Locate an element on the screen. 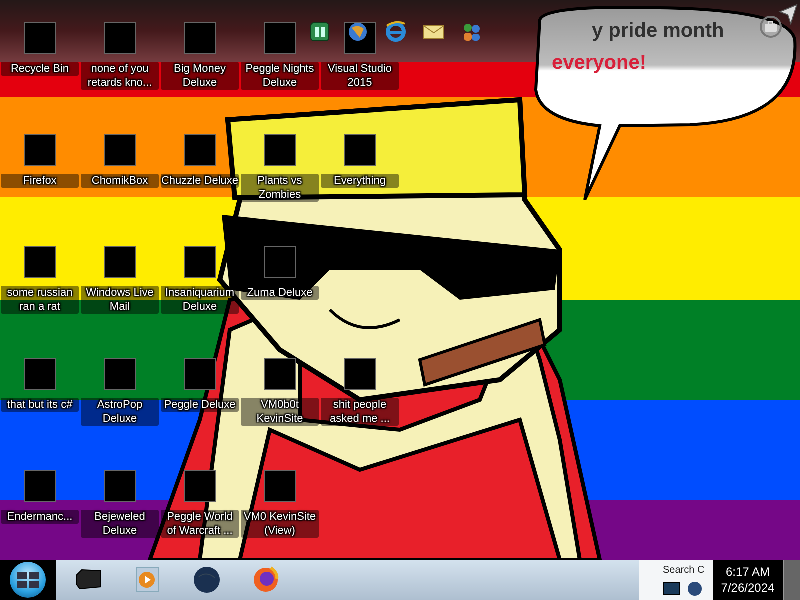 This screenshot has width=800, height=600. icon-label: VM0 KevinSite (View) is located at coordinates (280, 524).